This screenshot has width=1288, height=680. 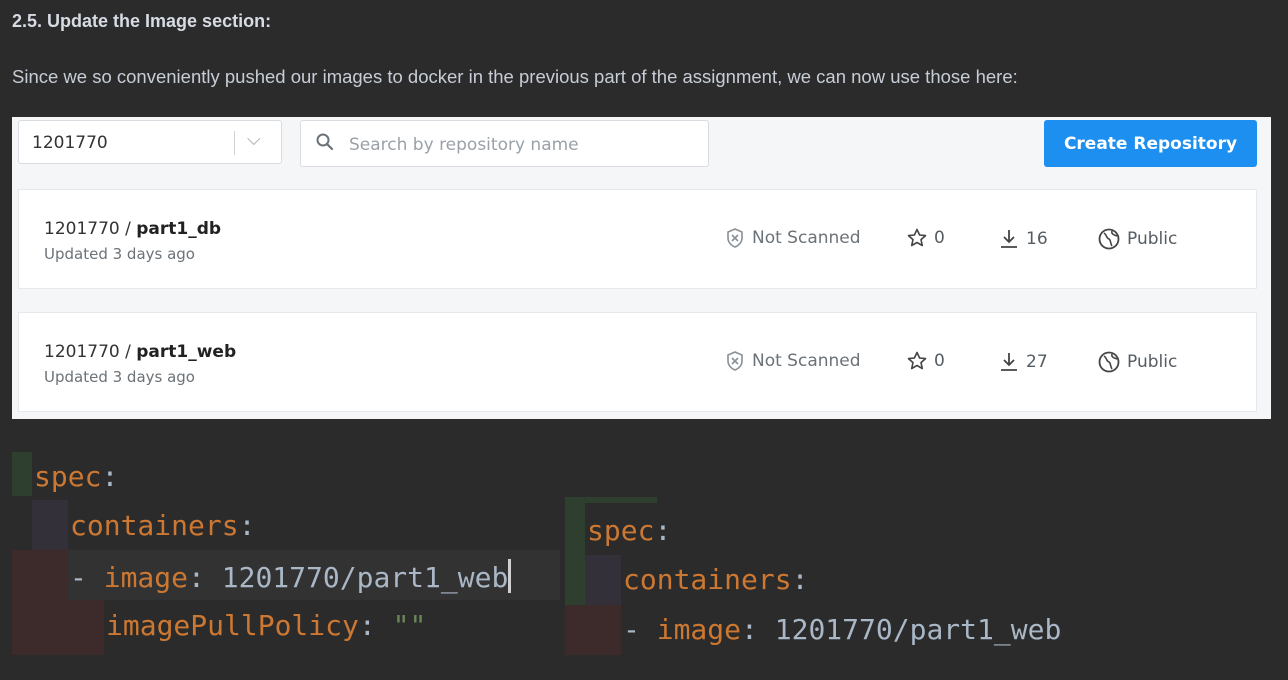 I want to click on search-input, so click(x=519, y=145).